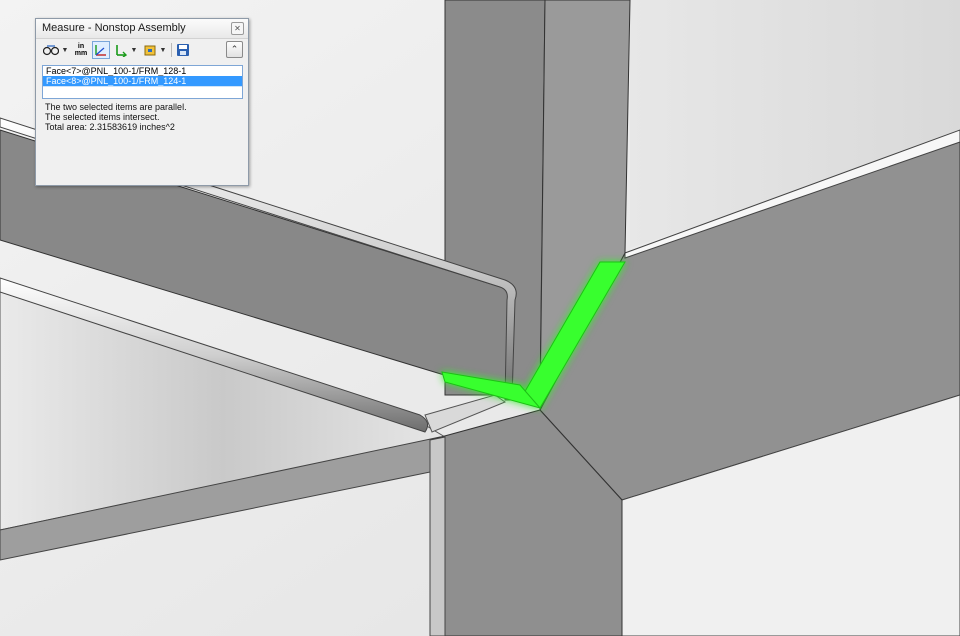 This screenshot has height=636, width=960. I want to click on selection-empty-slot, so click(142, 91).